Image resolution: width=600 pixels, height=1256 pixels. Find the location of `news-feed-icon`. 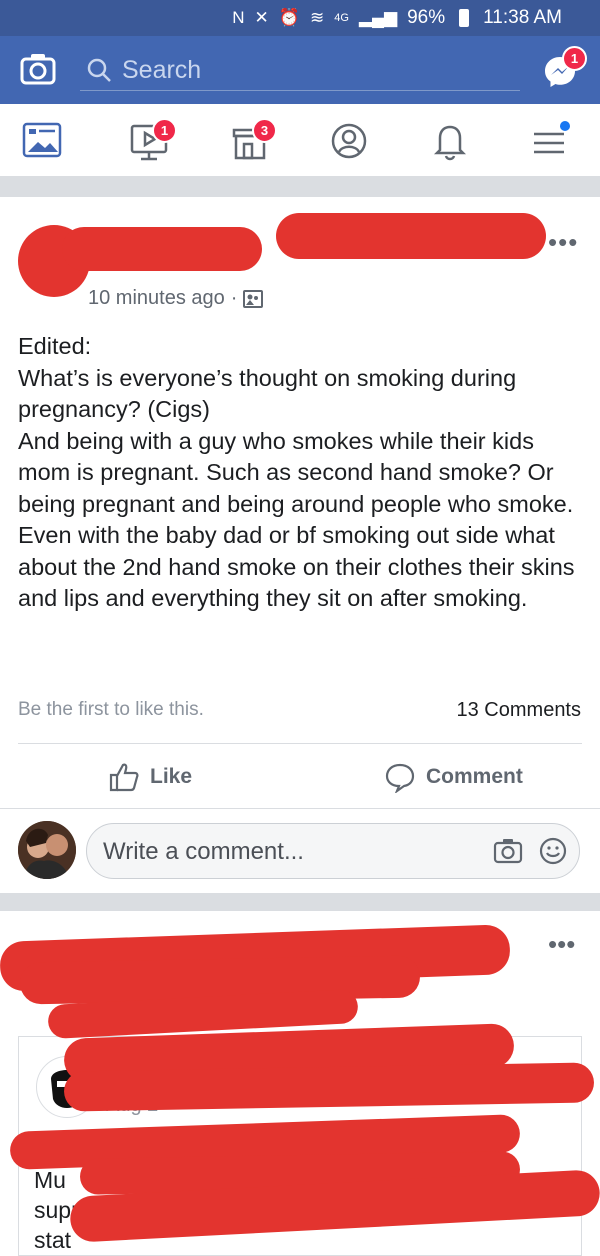

news-feed-icon is located at coordinates (42, 140).